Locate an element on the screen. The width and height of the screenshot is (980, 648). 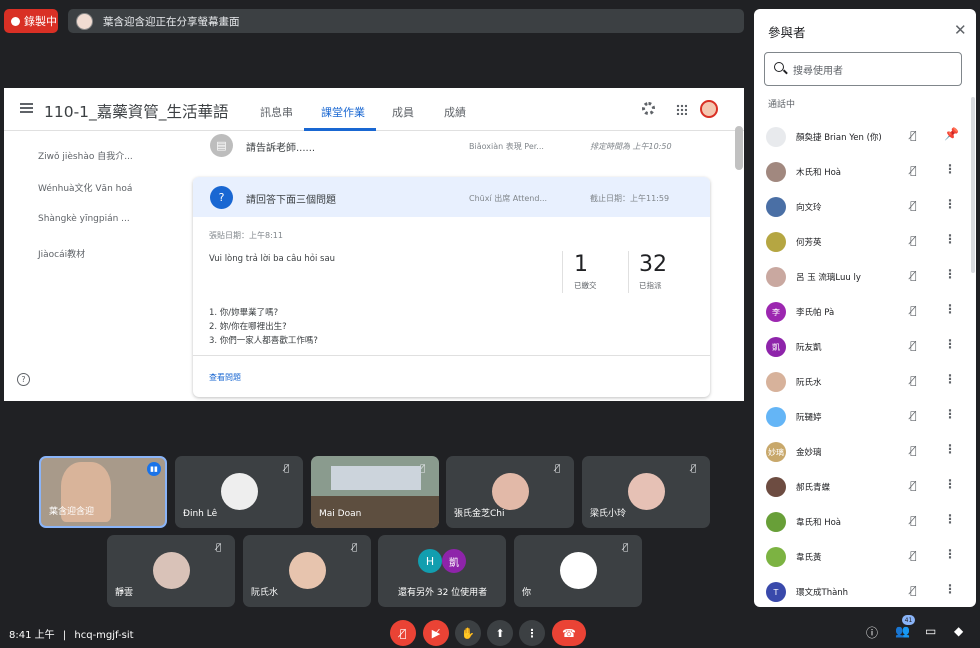
chat-icon: ▭ is located at coordinates (930, 631).